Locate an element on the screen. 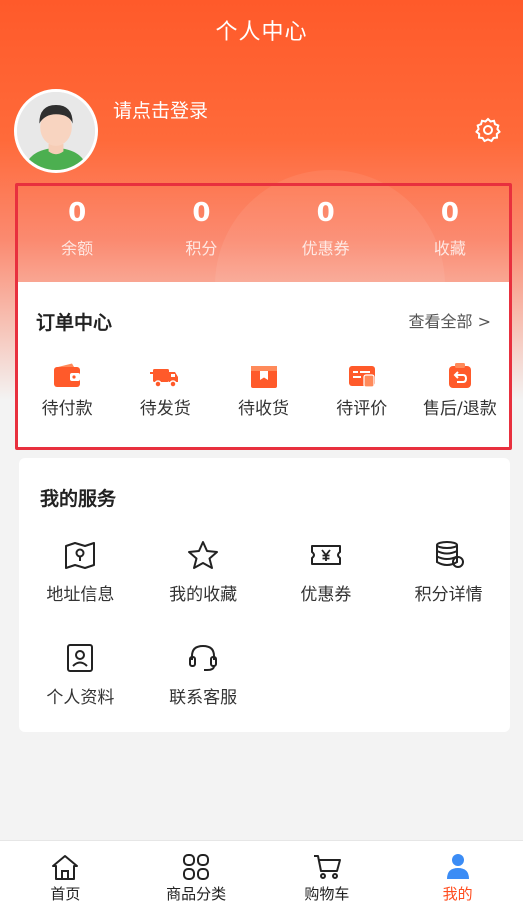 This screenshot has width=523, height=906. user-icon is located at coordinates (457, 866).